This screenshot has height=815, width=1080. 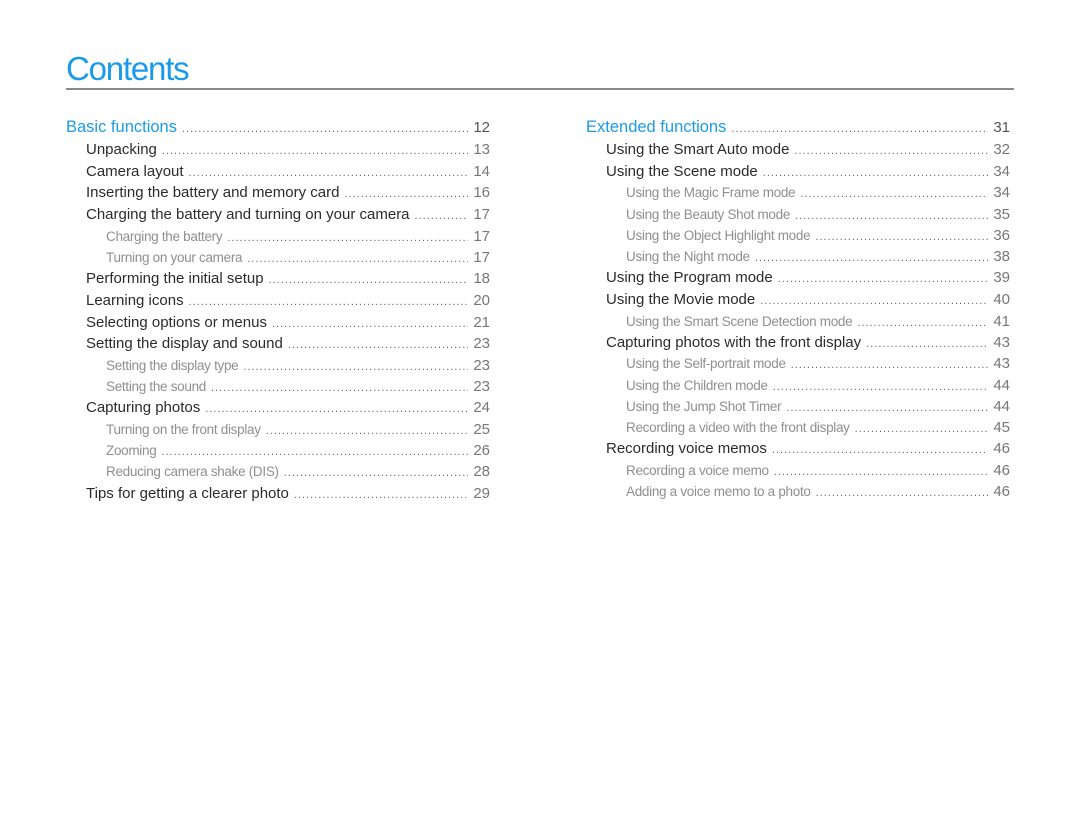 I want to click on toc-page-number: 20, so click(x=481, y=300).